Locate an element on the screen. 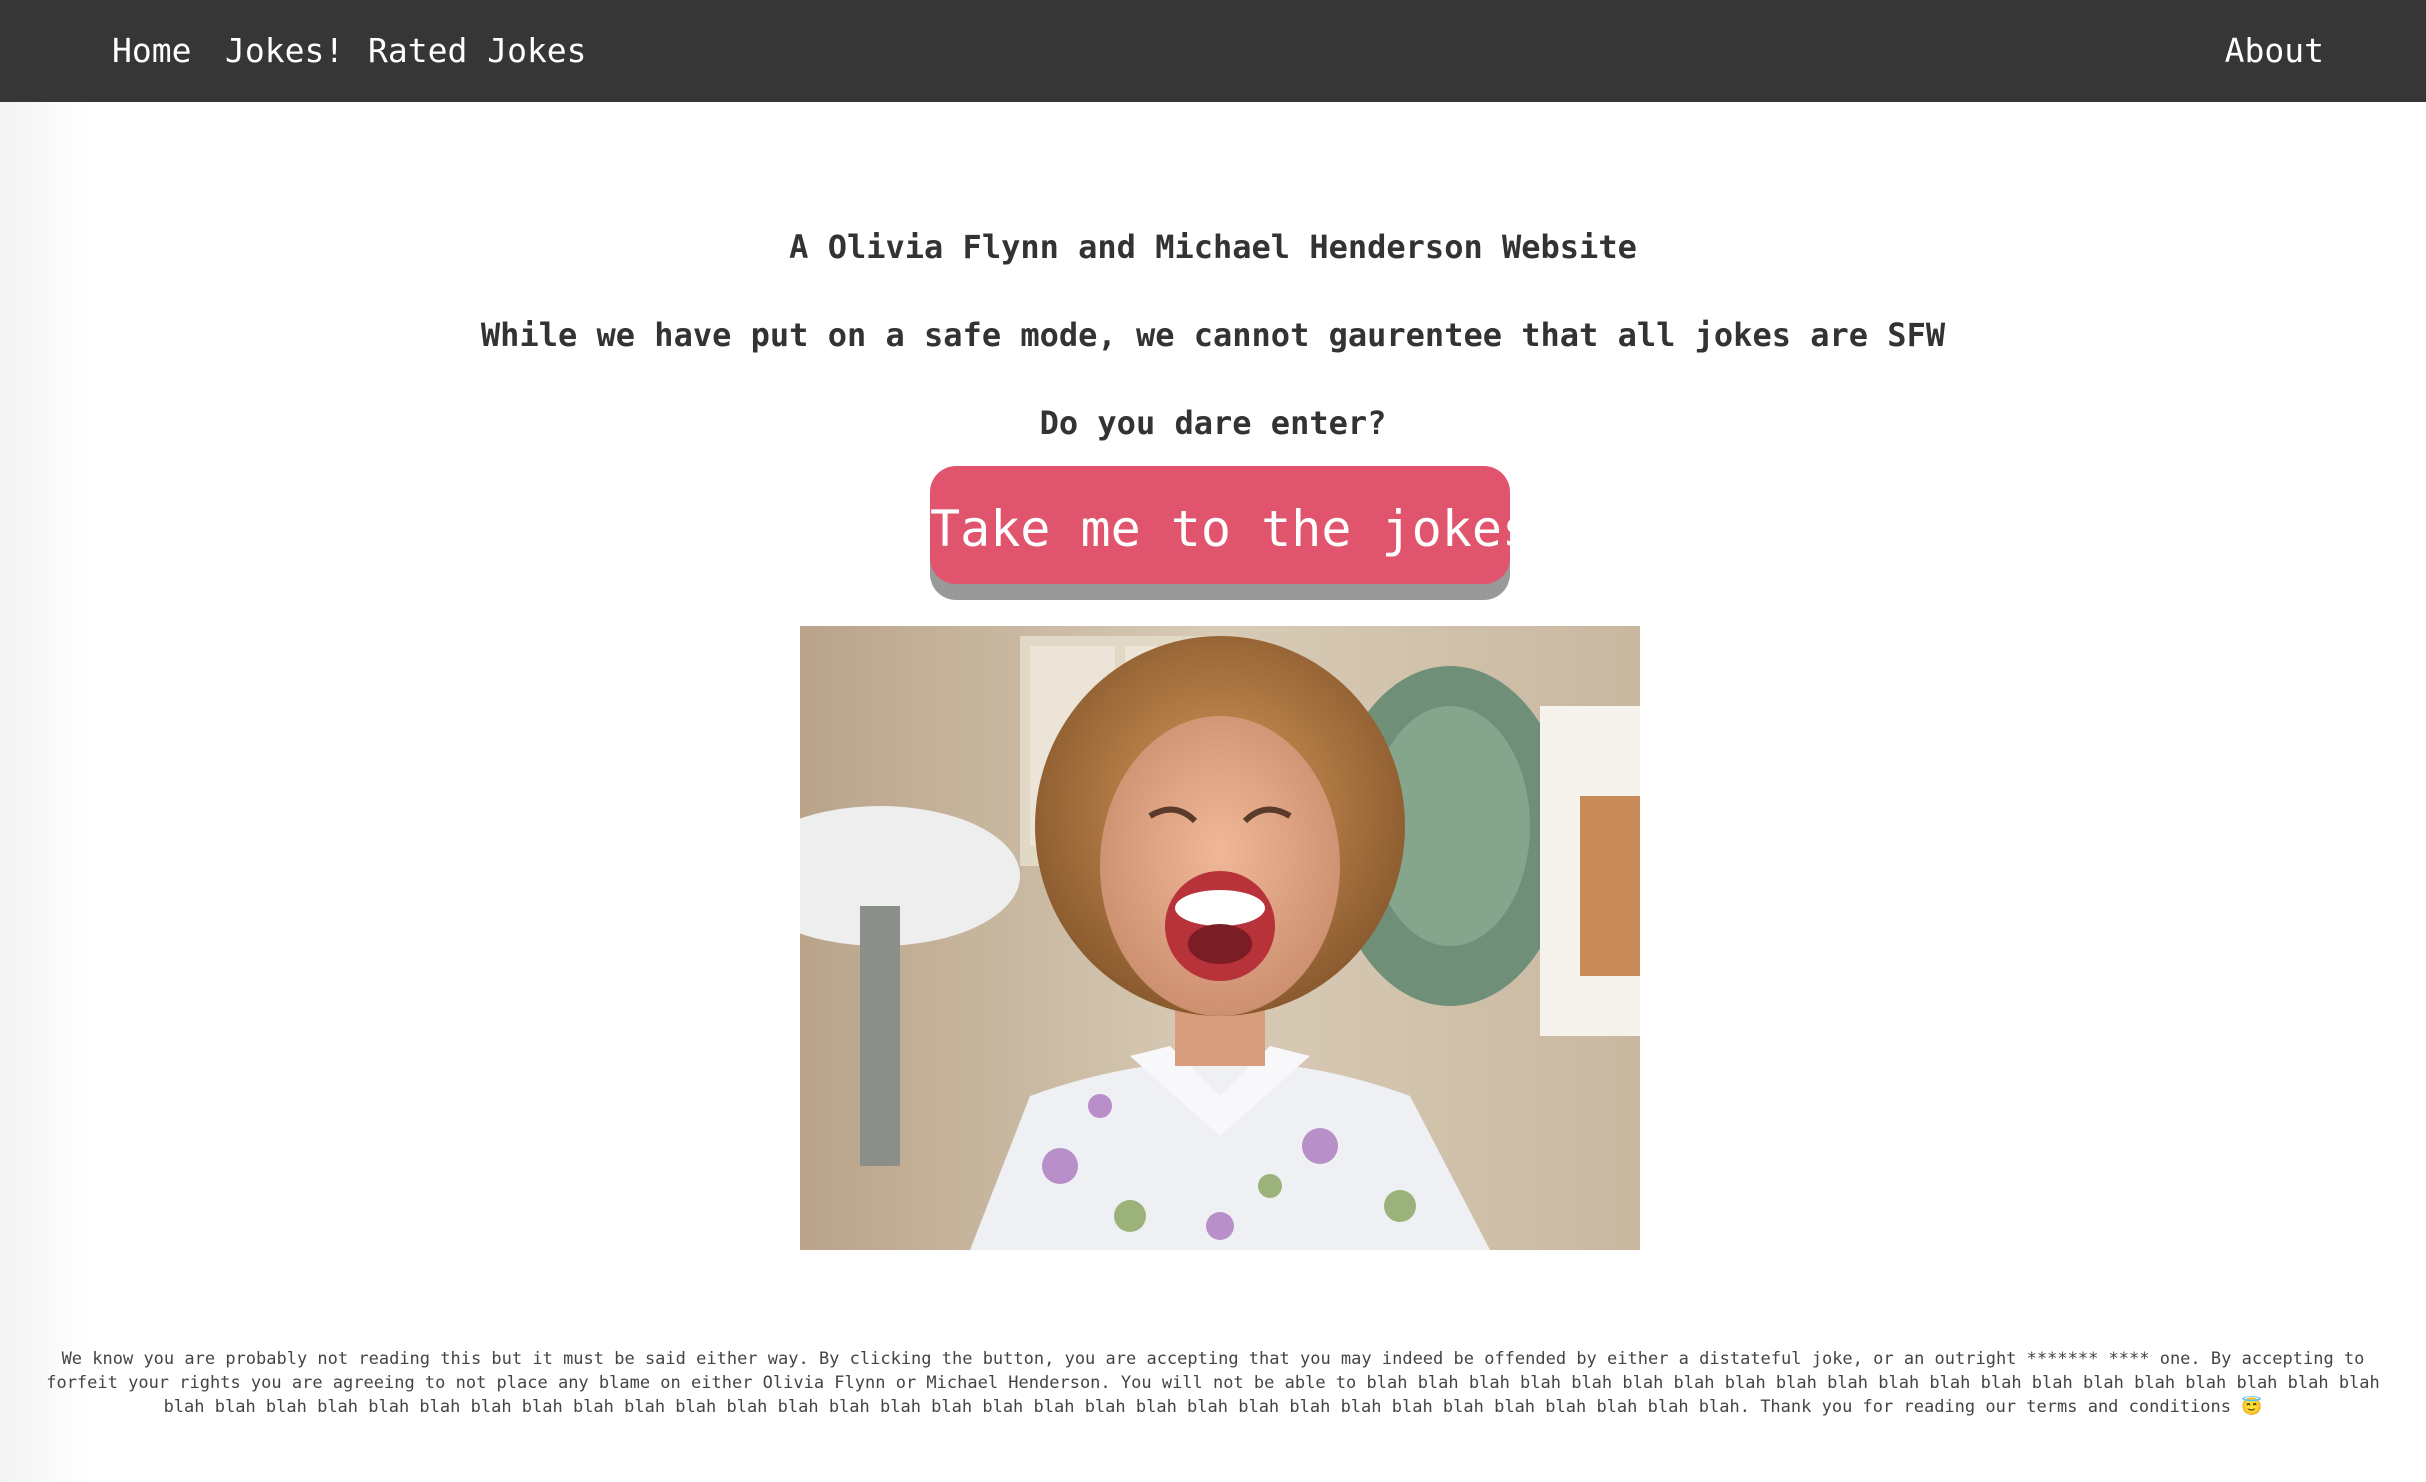 The height and width of the screenshot is (1482, 2426). nav-rated-jokes-link: Rated Jokes is located at coordinates (477, 51).